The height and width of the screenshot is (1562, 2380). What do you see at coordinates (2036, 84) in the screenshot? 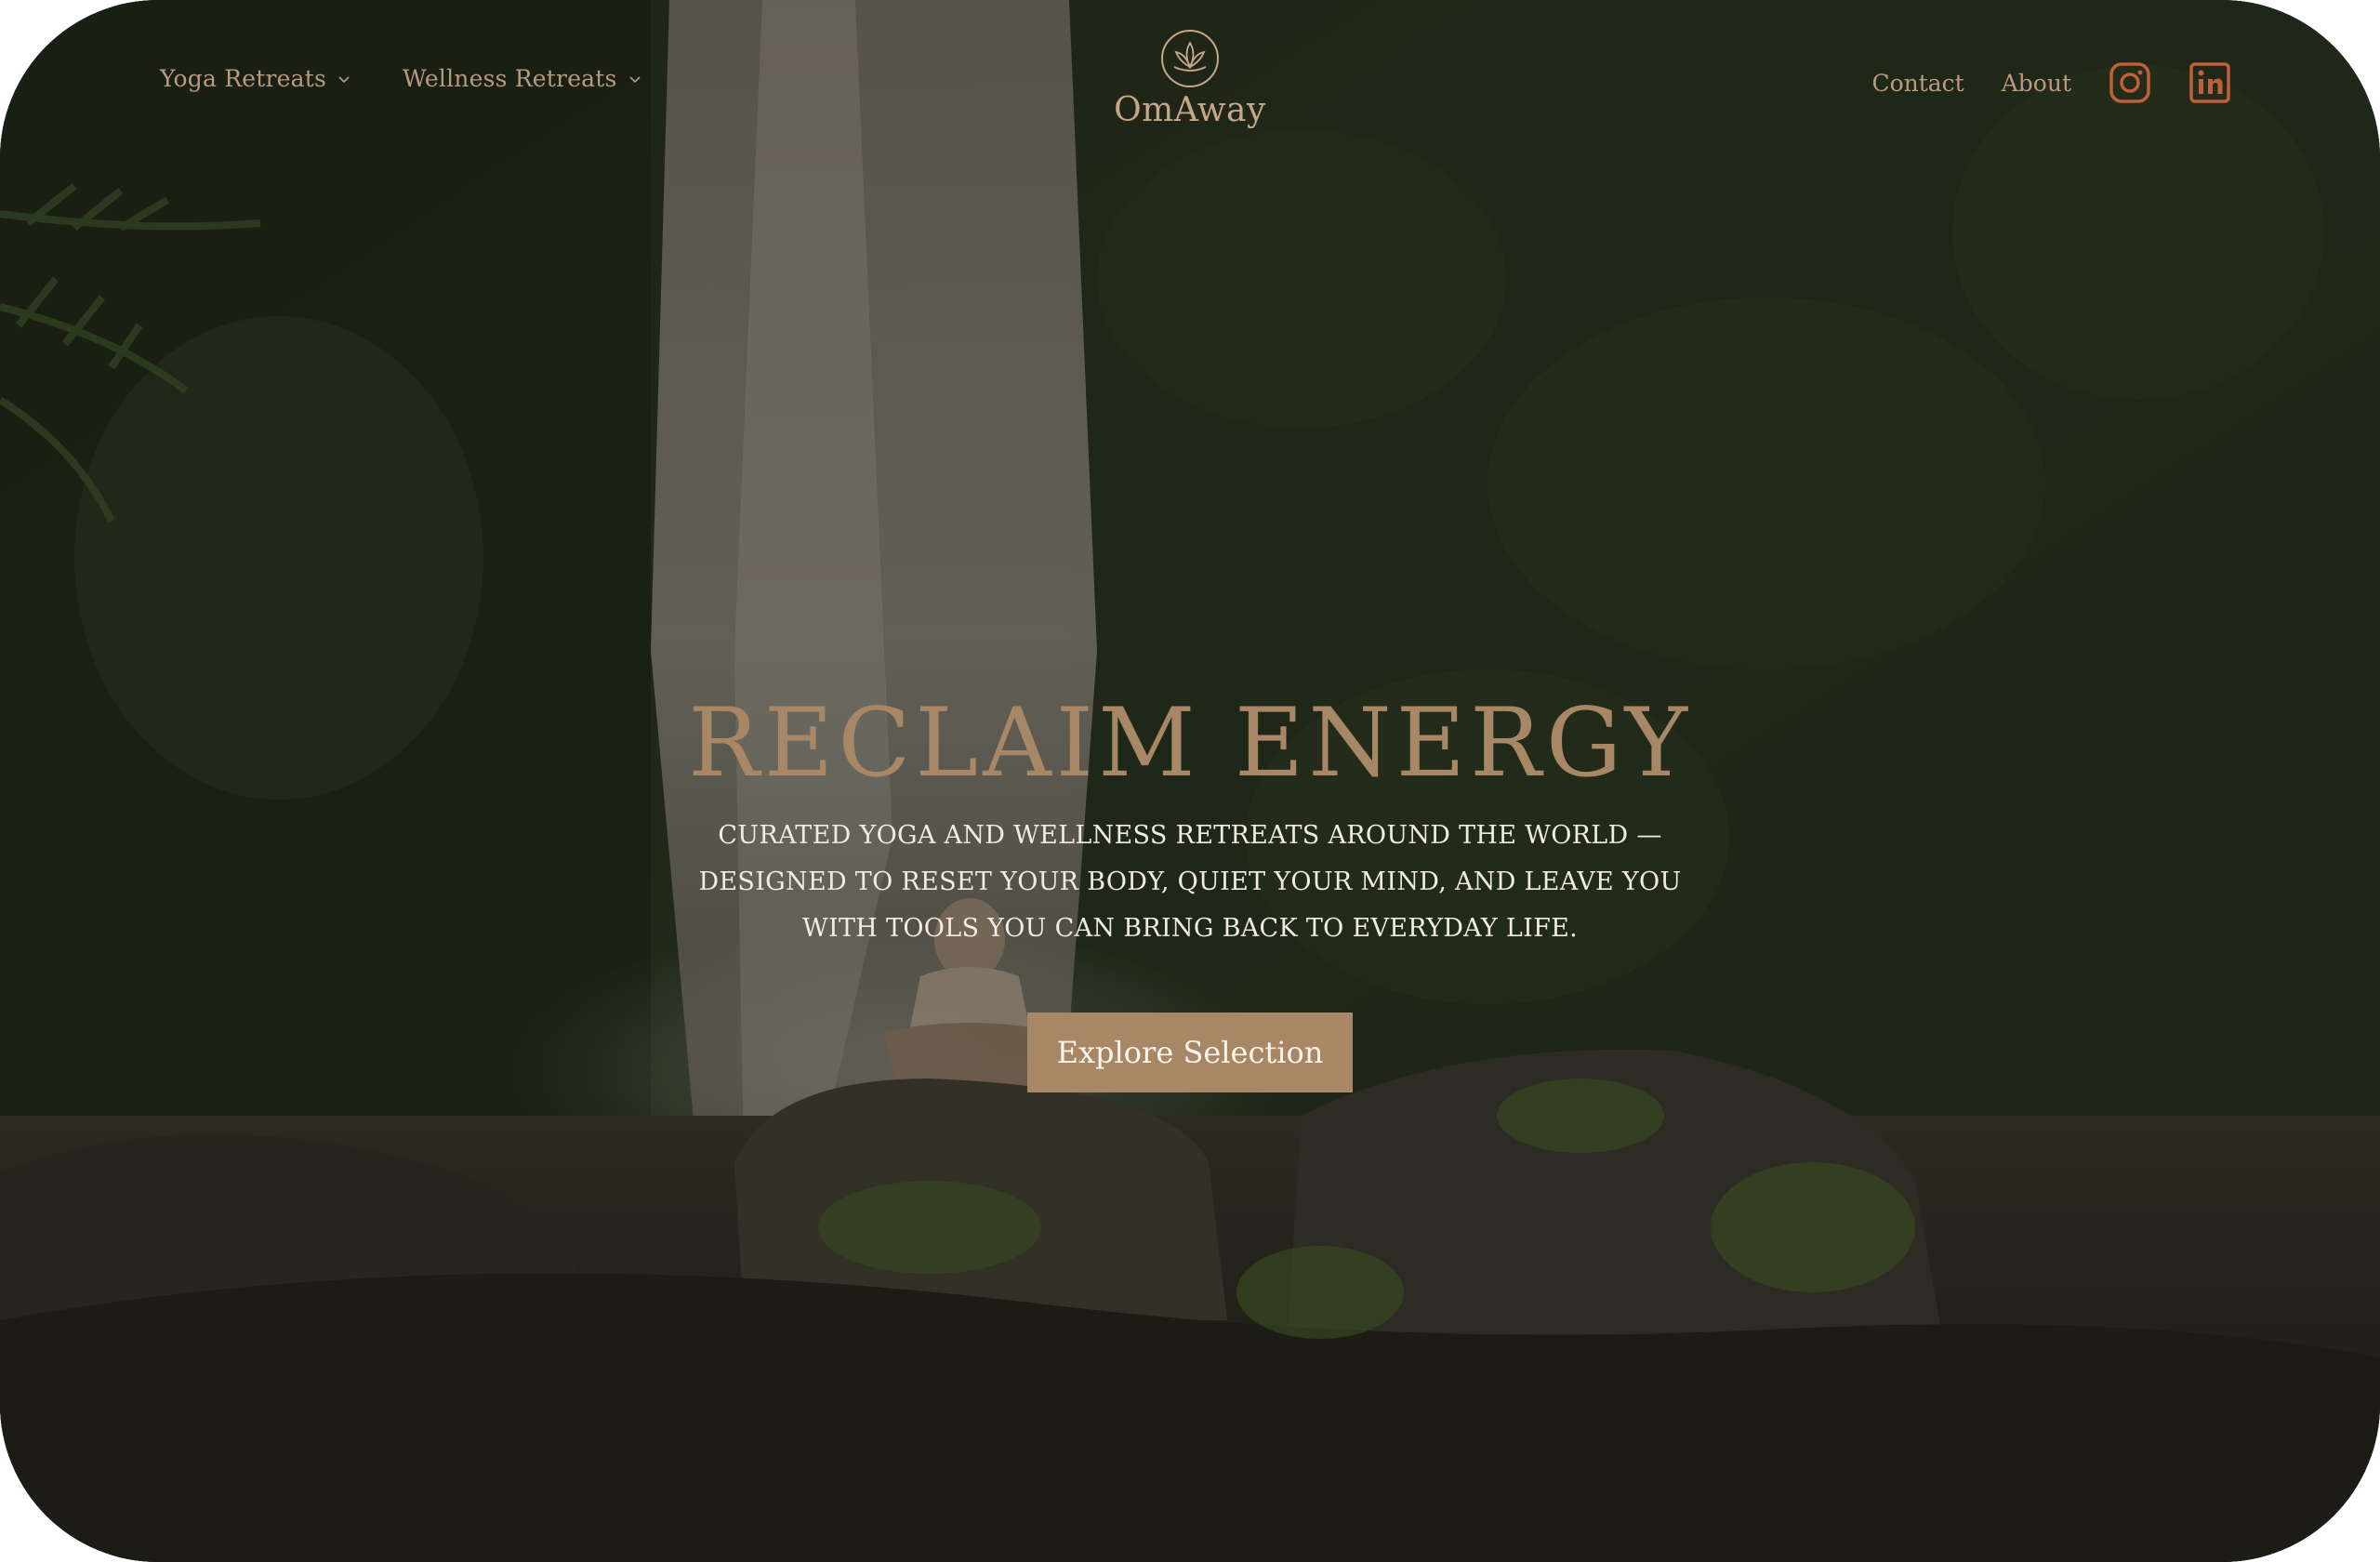
I see `nav-about: About` at bounding box center [2036, 84].